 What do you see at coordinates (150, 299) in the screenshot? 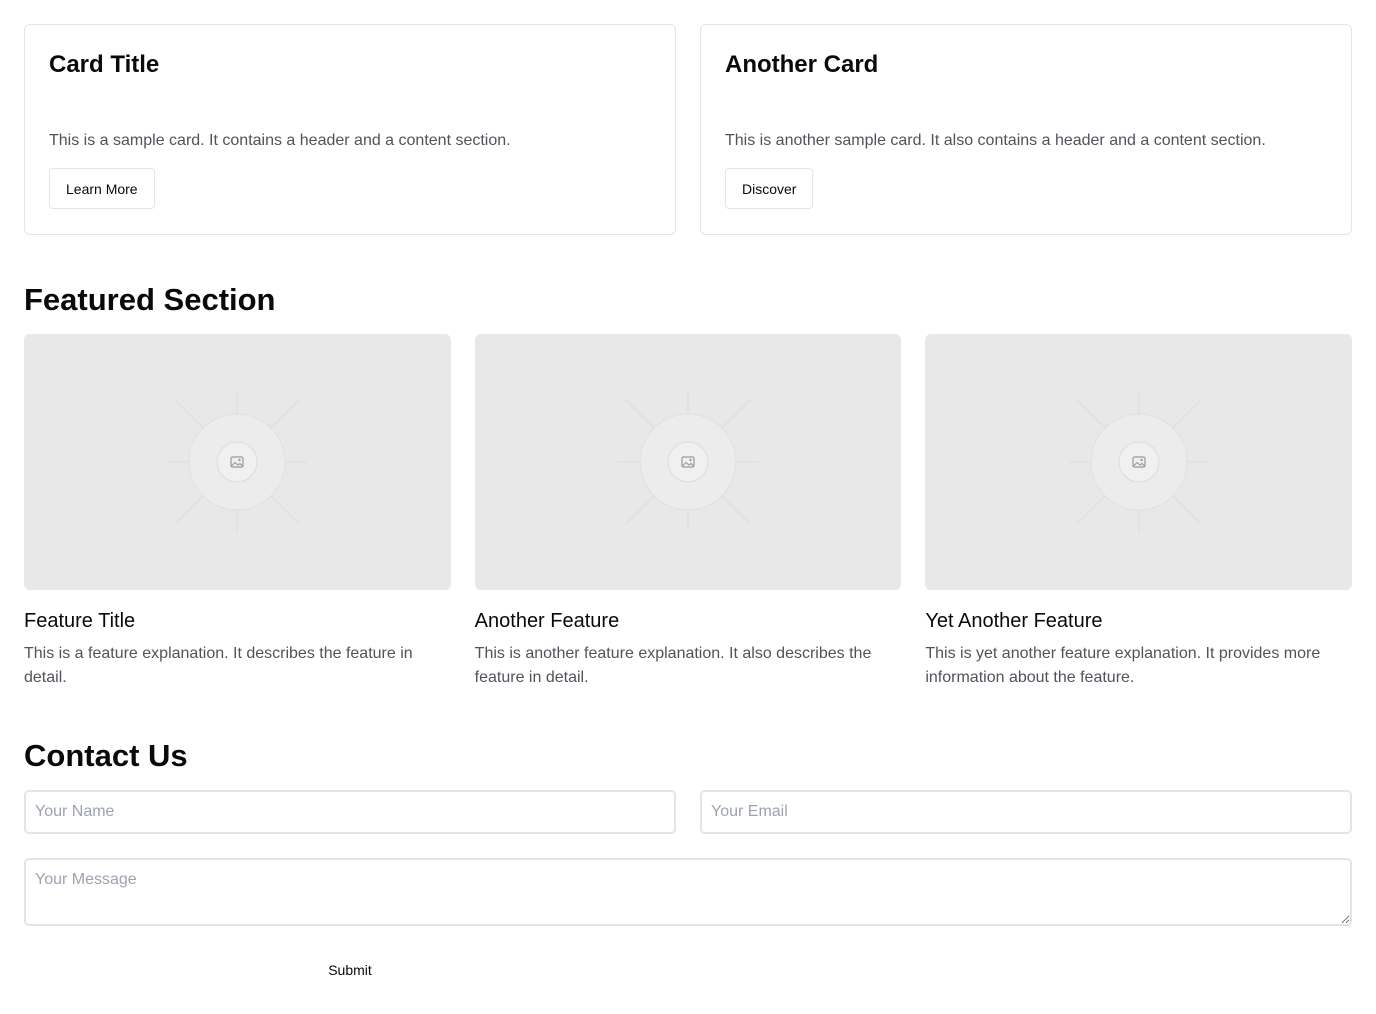
I see `featured-section-title: Featured Section` at bounding box center [150, 299].